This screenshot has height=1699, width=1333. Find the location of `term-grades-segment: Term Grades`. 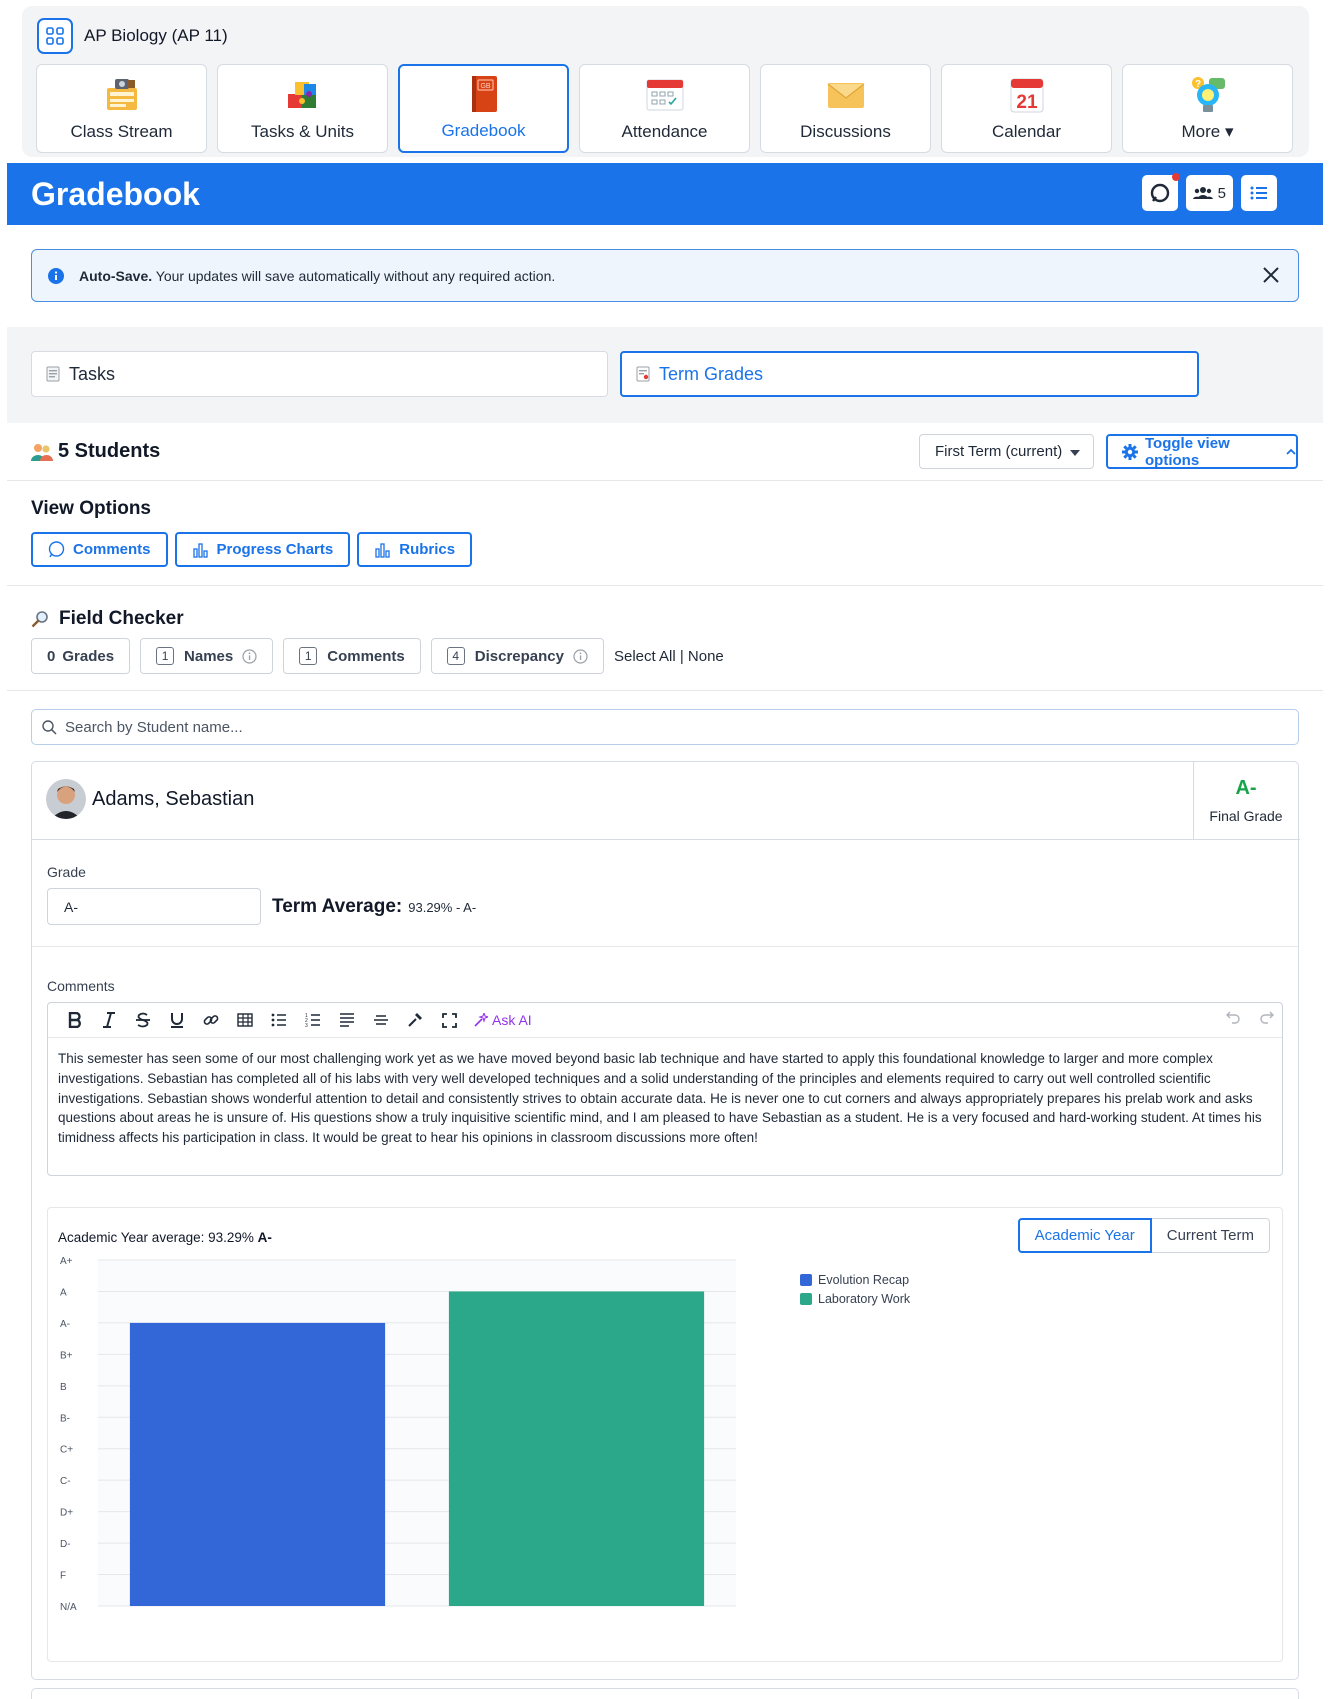

term-grades-segment: Term Grades is located at coordinates (909, 374).